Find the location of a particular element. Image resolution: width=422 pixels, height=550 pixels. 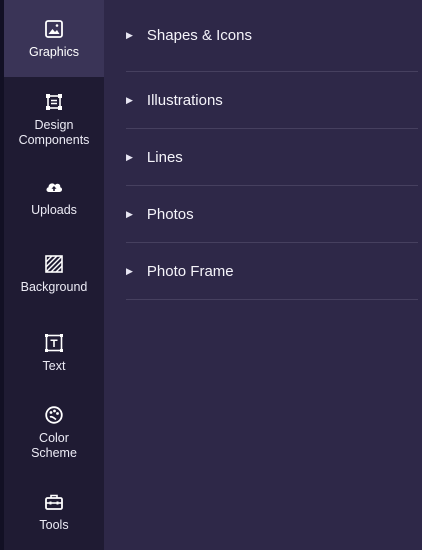

section-label: Photo Frame is located at coordinates (190, 271).